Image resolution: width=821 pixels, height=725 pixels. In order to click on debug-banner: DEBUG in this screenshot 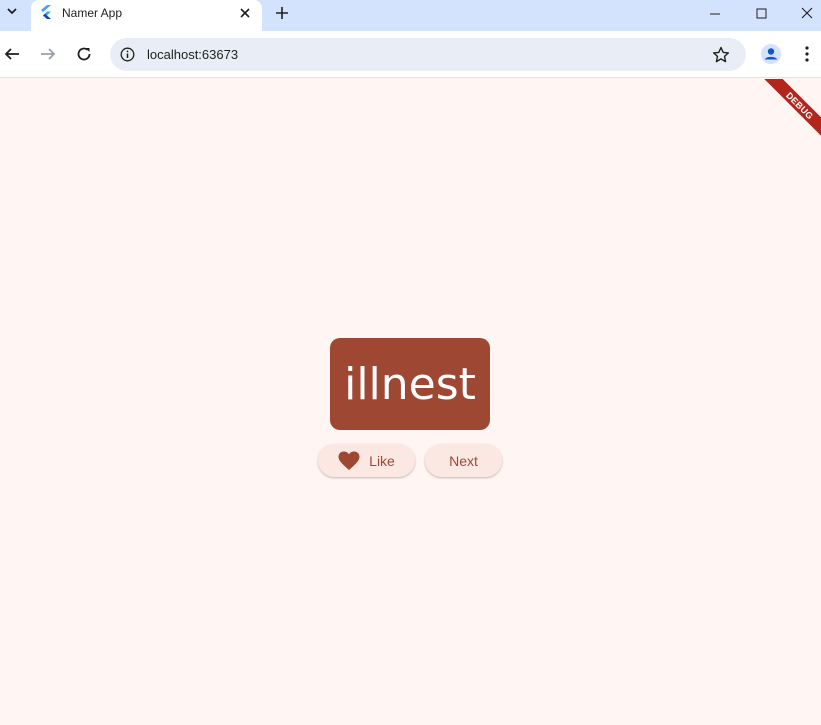, I will do `click(788, 114)`.